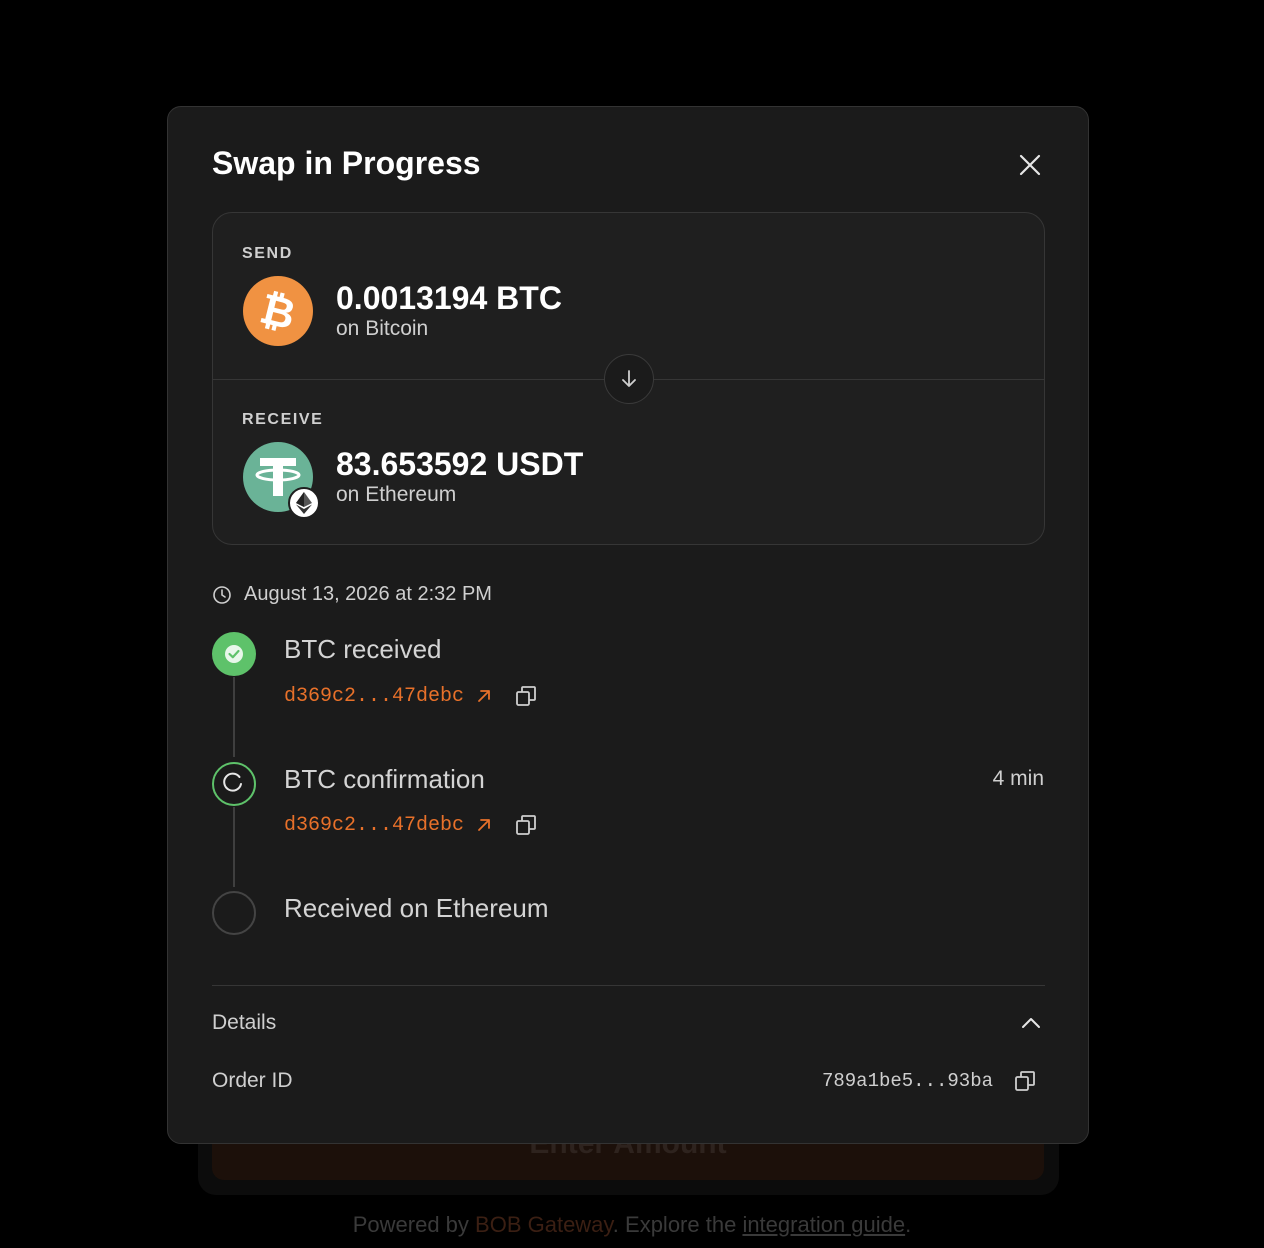  I want to click on receive-section: RECEIVE 83.653592 USDT on Ethereum, so click(413, 465).